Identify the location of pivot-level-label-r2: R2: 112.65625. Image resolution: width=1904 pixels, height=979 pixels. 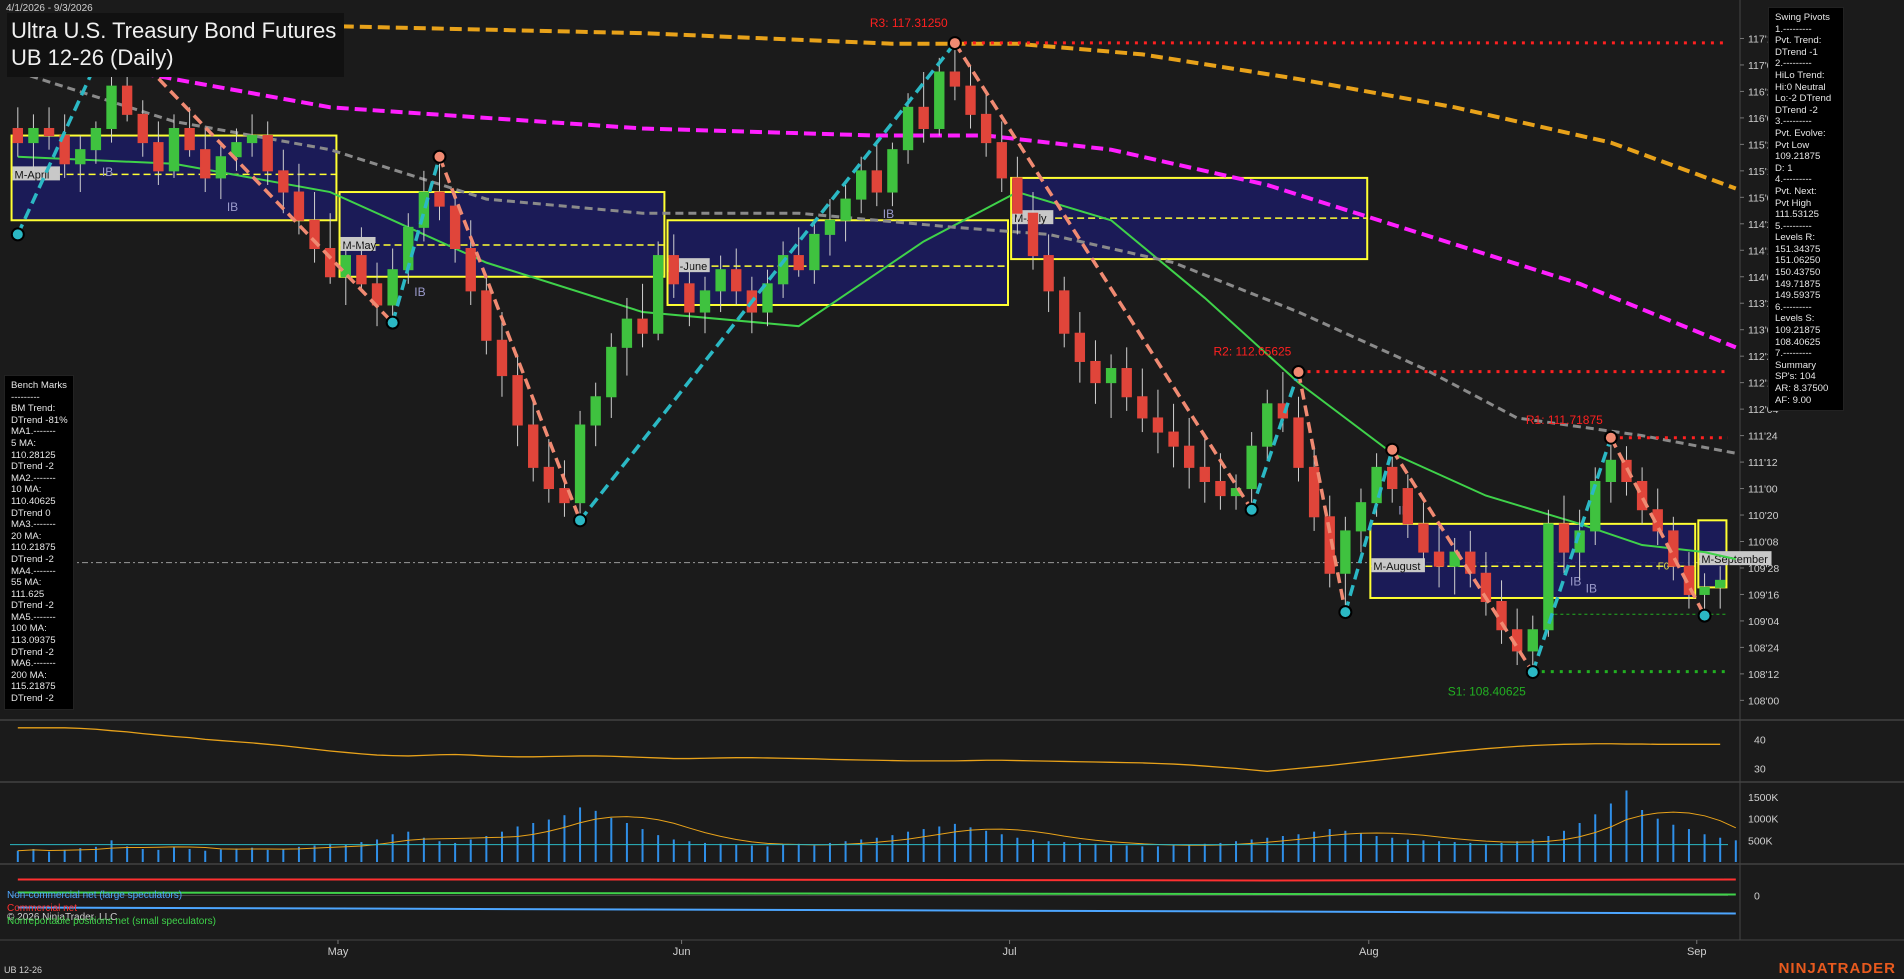
(1253, 352).